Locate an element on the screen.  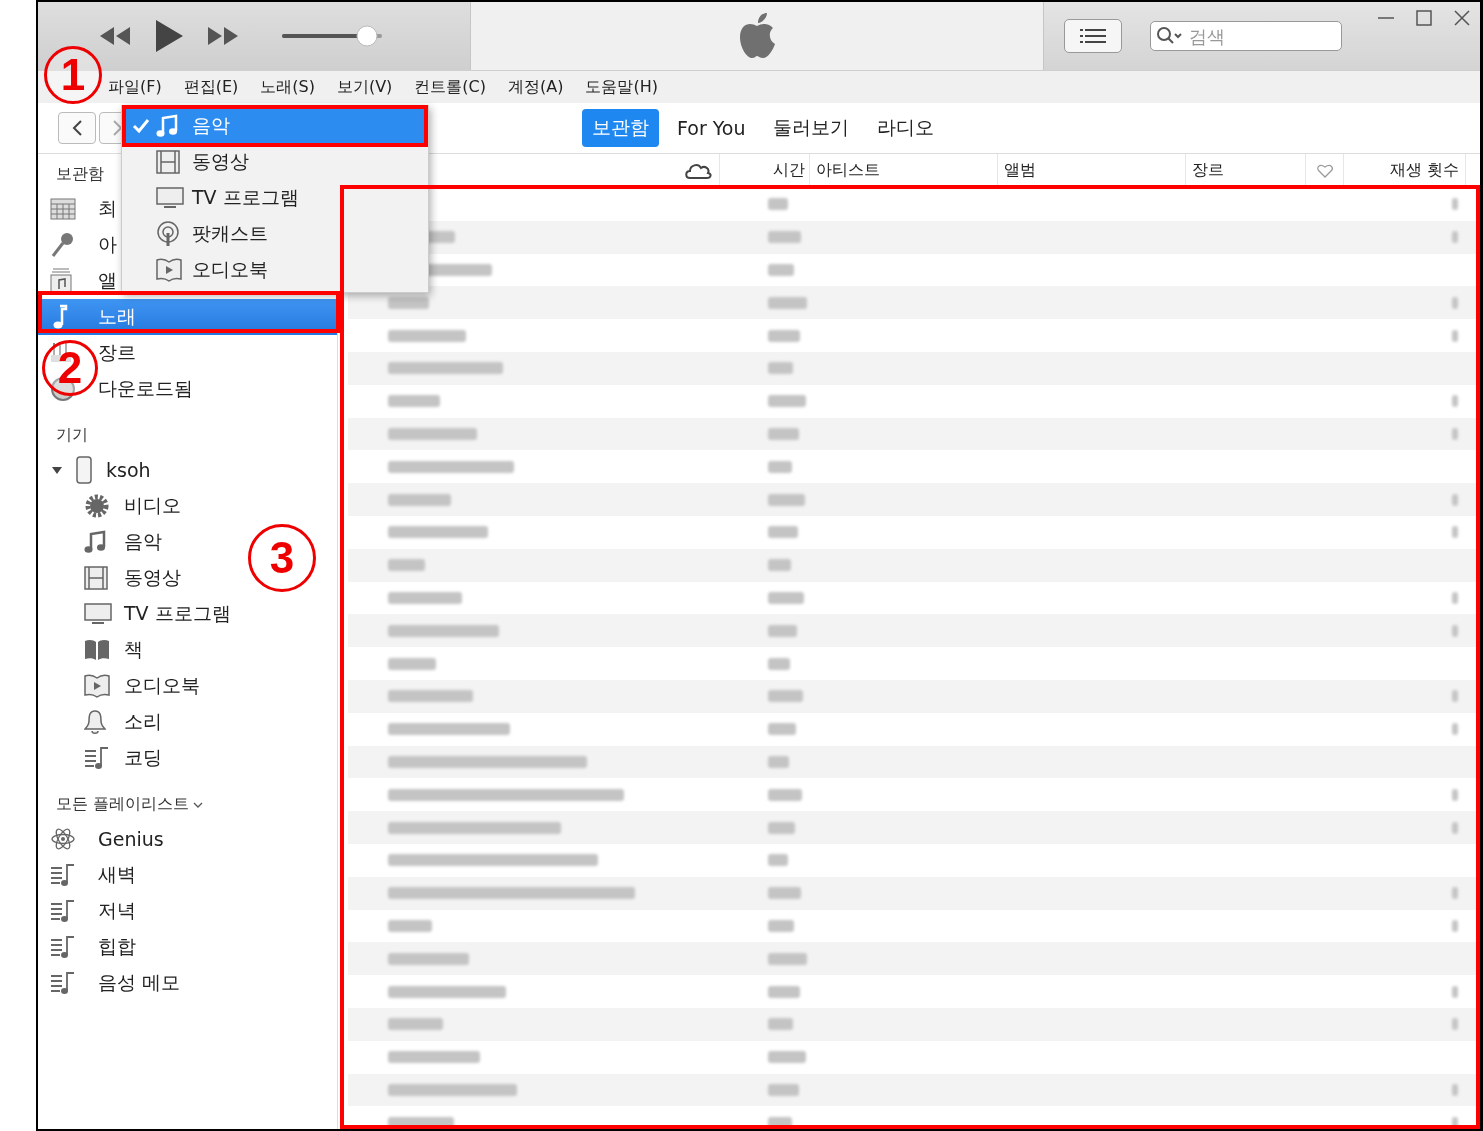
sidebar-item: 음악 is located at coordinates (143, 542).